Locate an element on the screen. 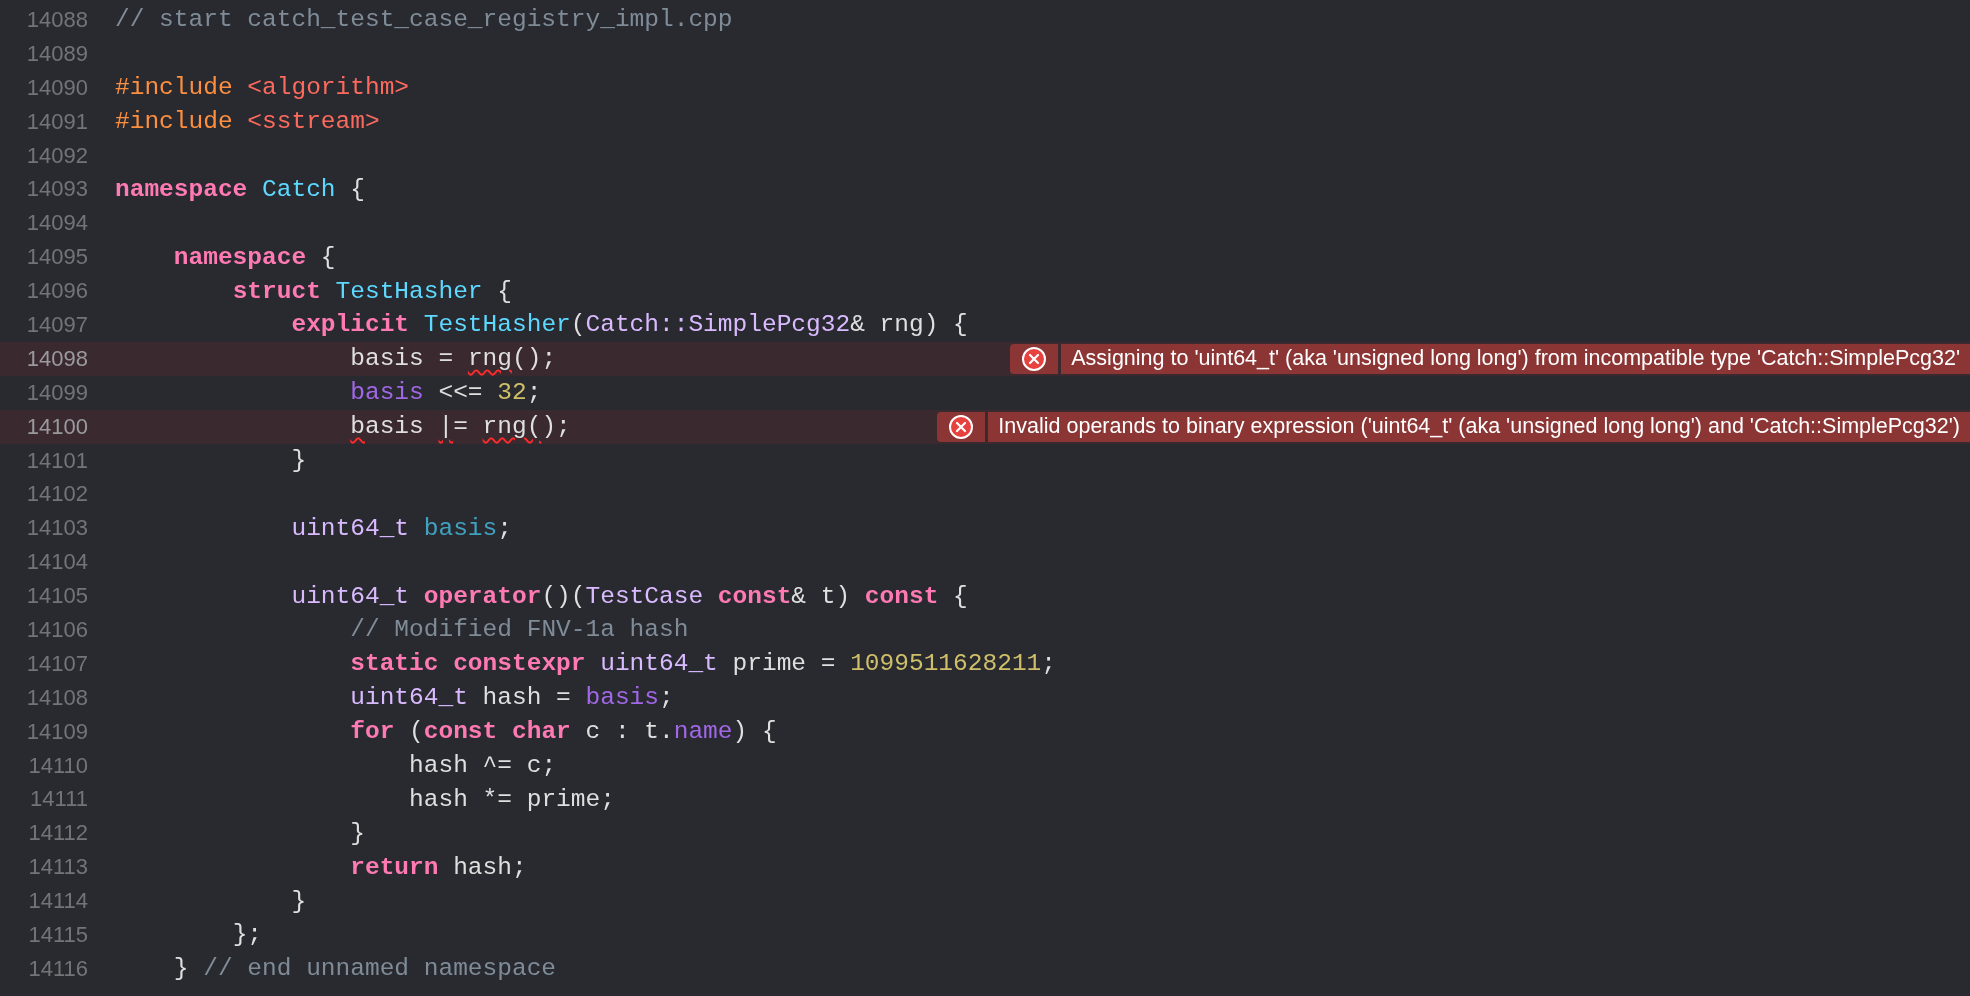 This screenshot has width=1970, height=996. line-number: 14100 is located at coordinates (56, 426).